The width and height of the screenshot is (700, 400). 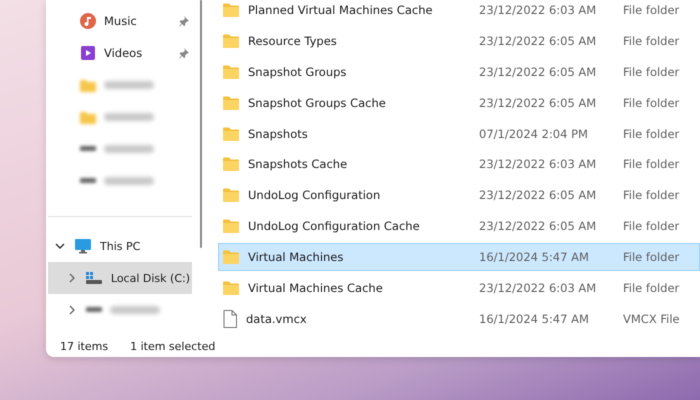 What do you see at coordinates (296, 257) in the screenshot?
I see `file-name: Virtual Machines` at bounding box center [296, 257].